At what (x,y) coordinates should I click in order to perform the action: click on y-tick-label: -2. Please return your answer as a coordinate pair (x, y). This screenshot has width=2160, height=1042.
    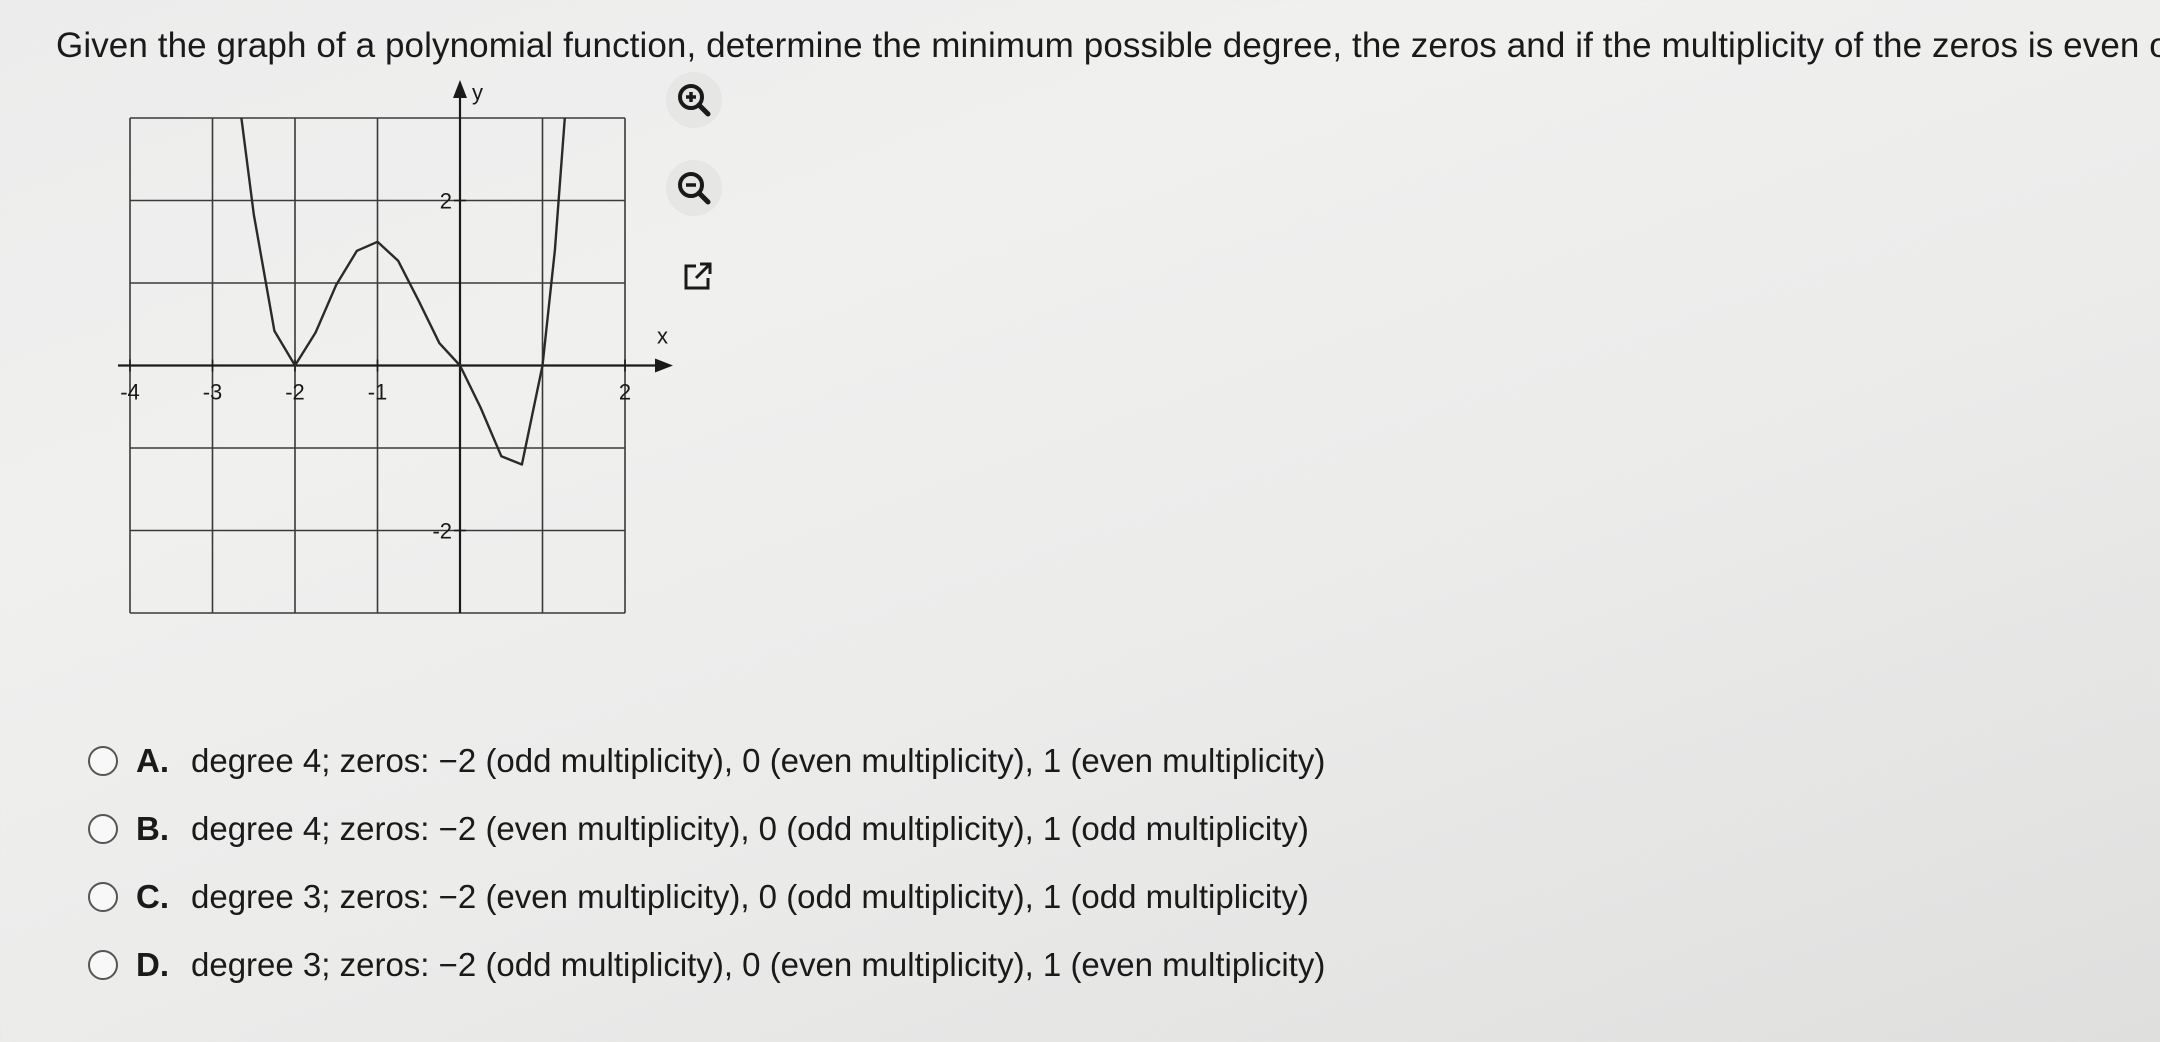
    Looking at the image, I should click on (442, 531).